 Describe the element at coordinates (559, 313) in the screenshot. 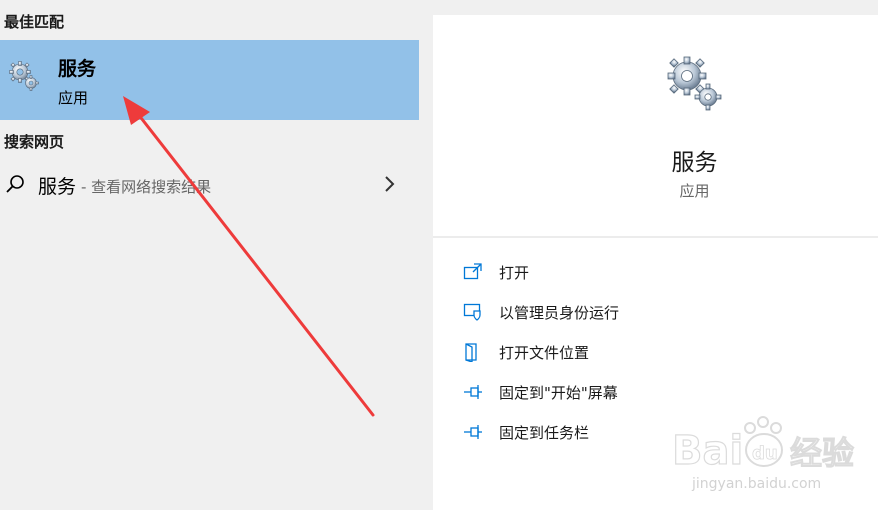

I see `action-label: 以管理员身份运行` at that location.